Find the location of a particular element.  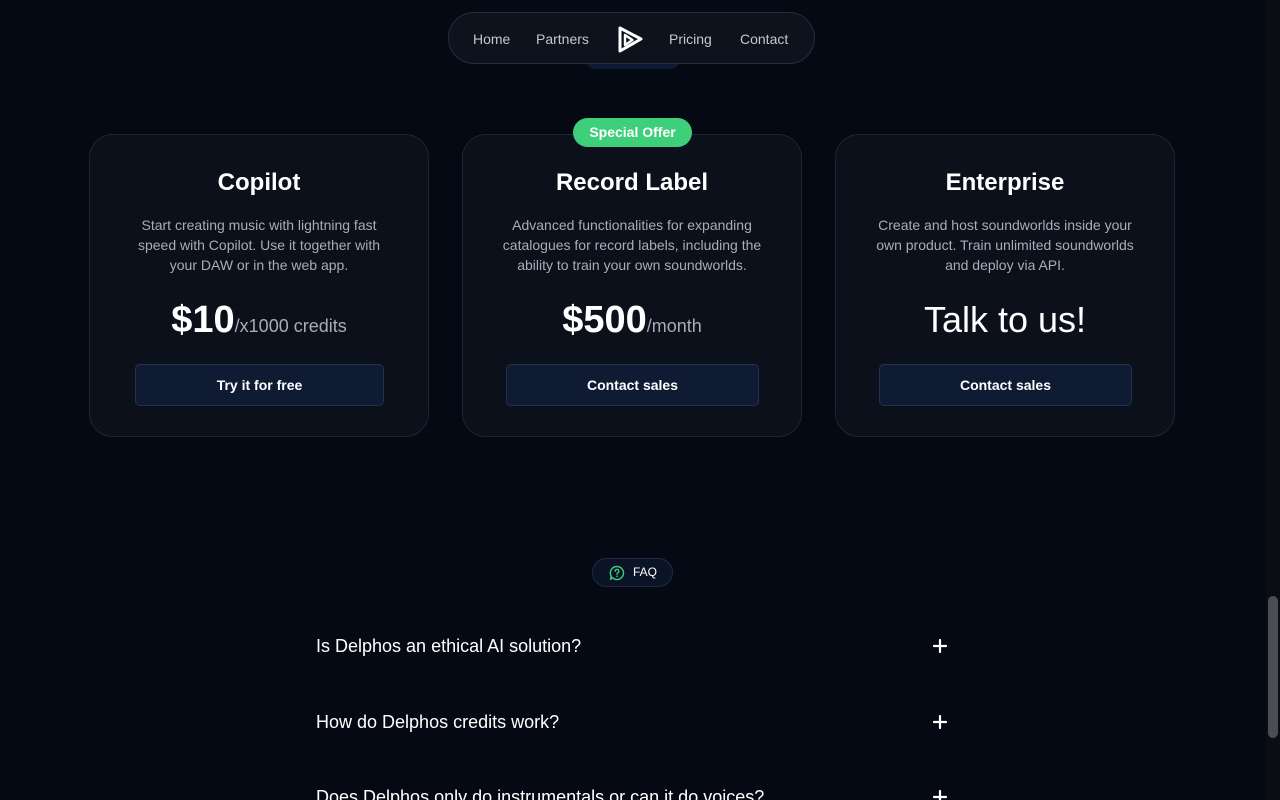

plan-price-amount: $10 is located at coordinates (203, 320).